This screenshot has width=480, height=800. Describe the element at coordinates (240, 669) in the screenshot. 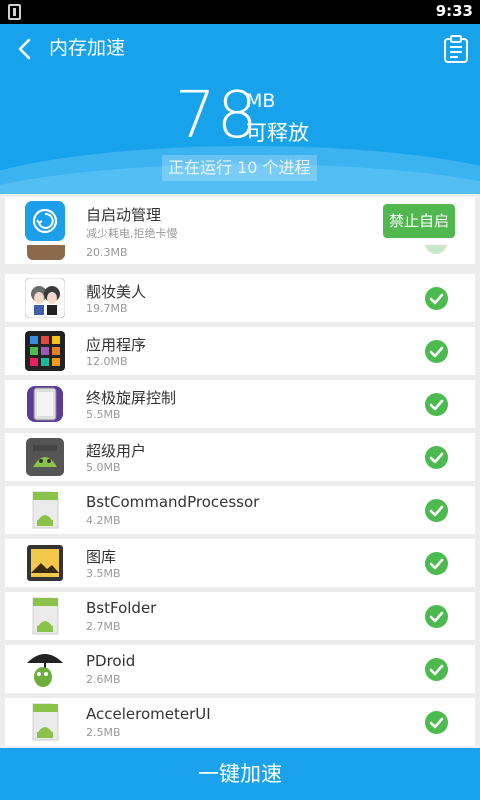

I see `list-item: PDroid 2.6MB` at that location.